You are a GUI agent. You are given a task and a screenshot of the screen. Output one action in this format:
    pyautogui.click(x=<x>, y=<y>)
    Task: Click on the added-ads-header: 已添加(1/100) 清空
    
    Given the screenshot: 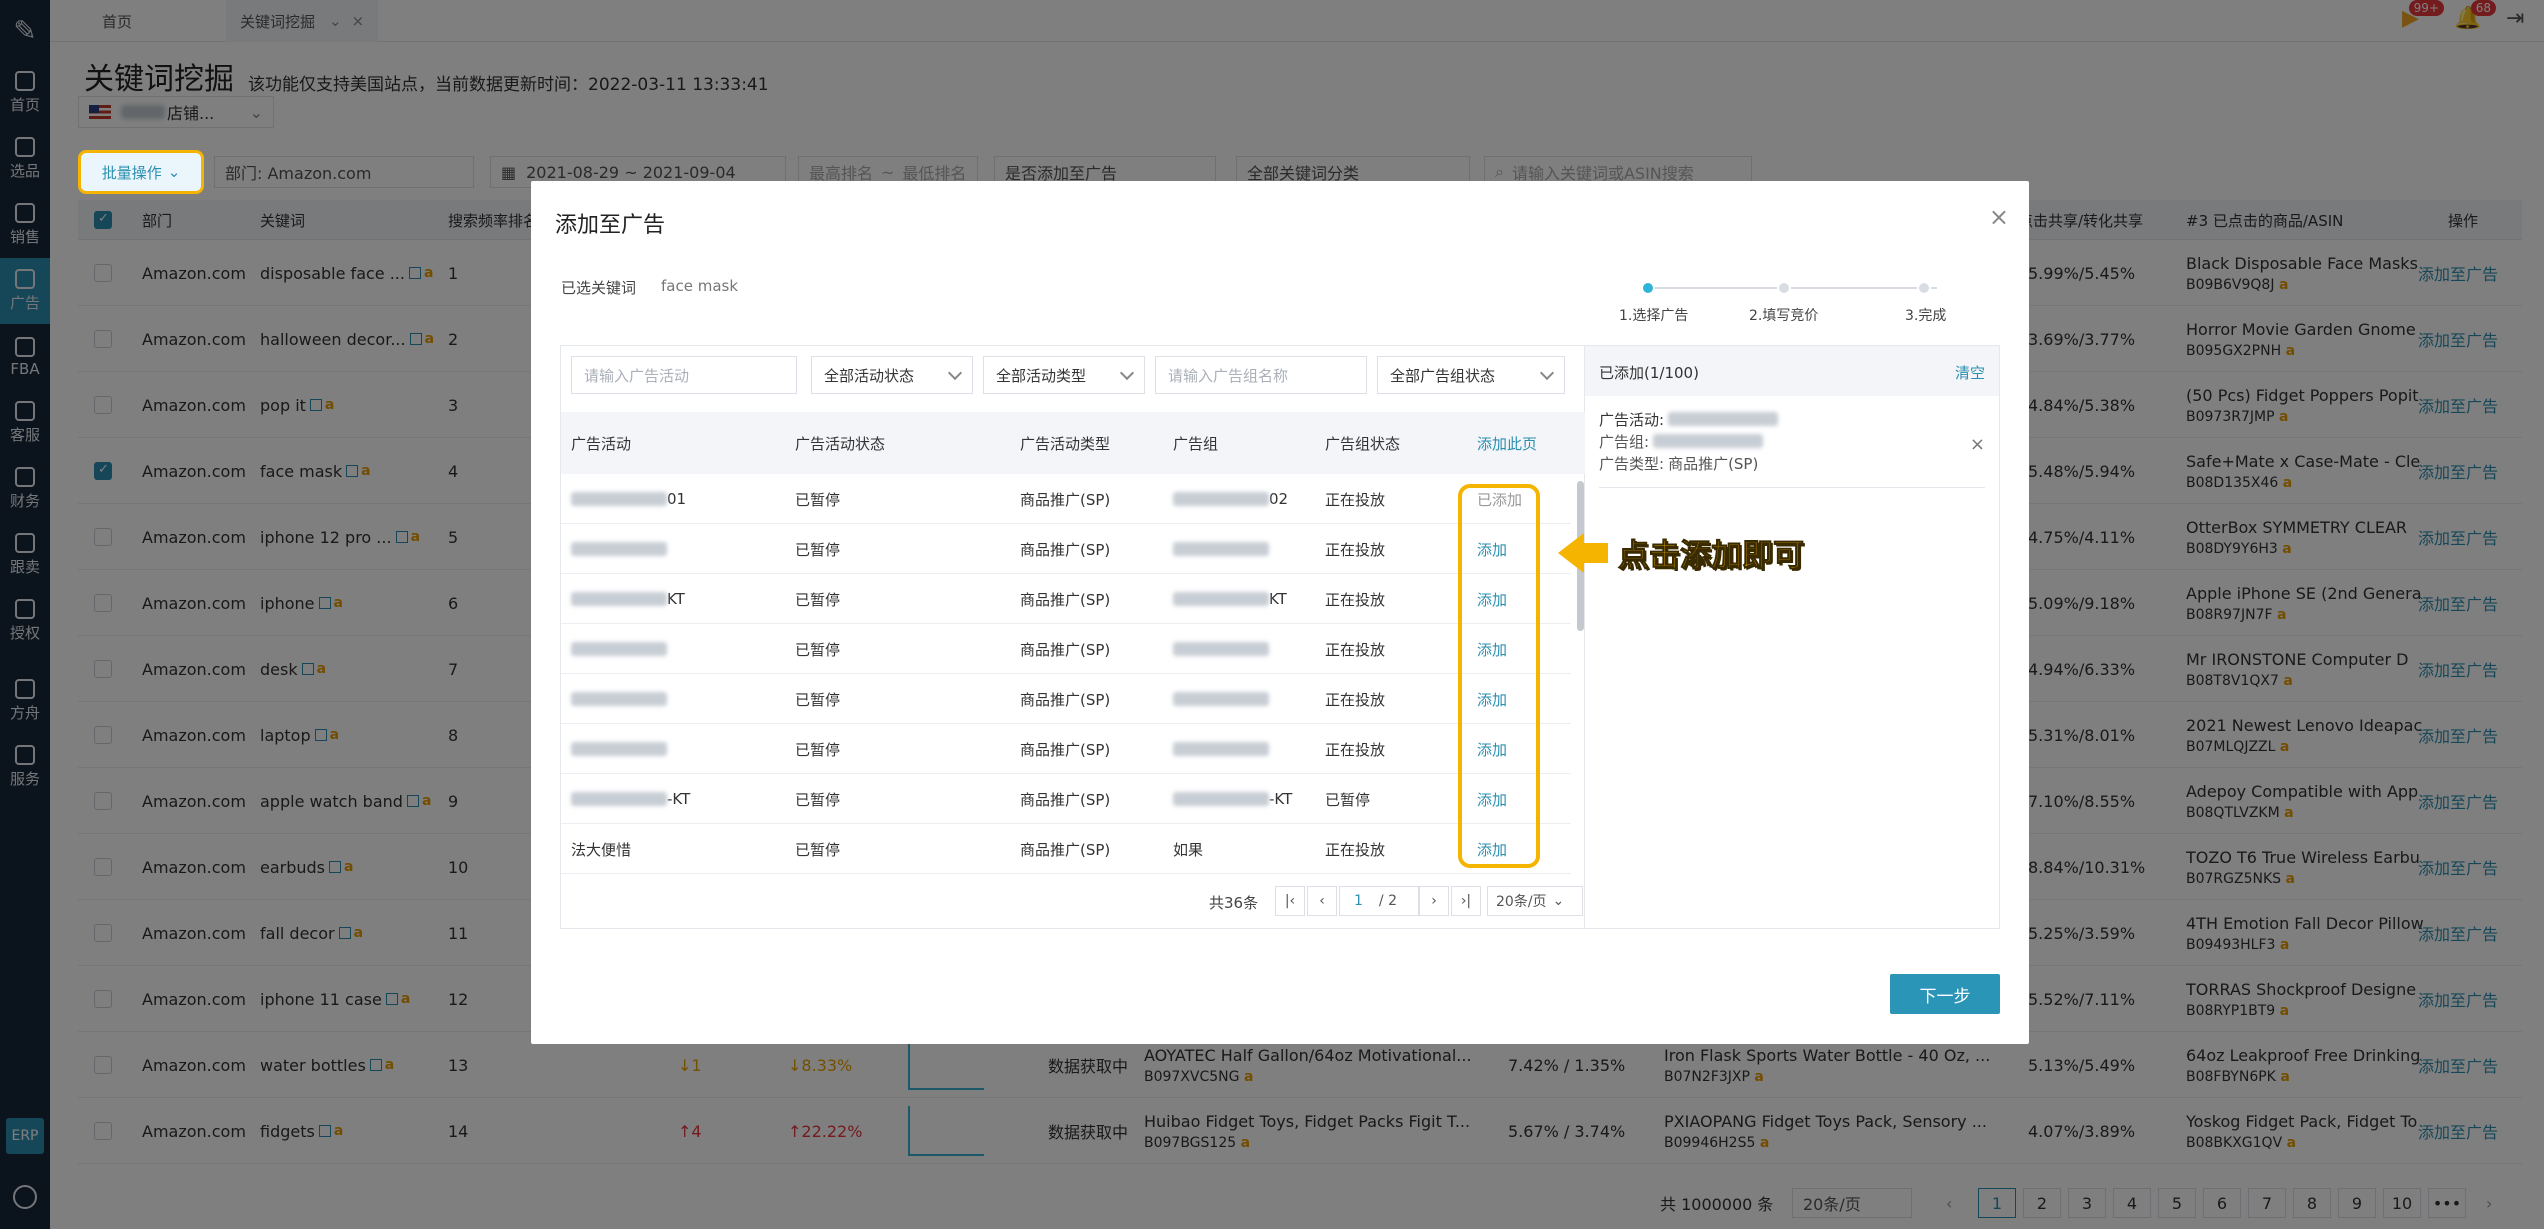 What is the action you would take?
    pyautogui.click(x=1792, y=371)
    